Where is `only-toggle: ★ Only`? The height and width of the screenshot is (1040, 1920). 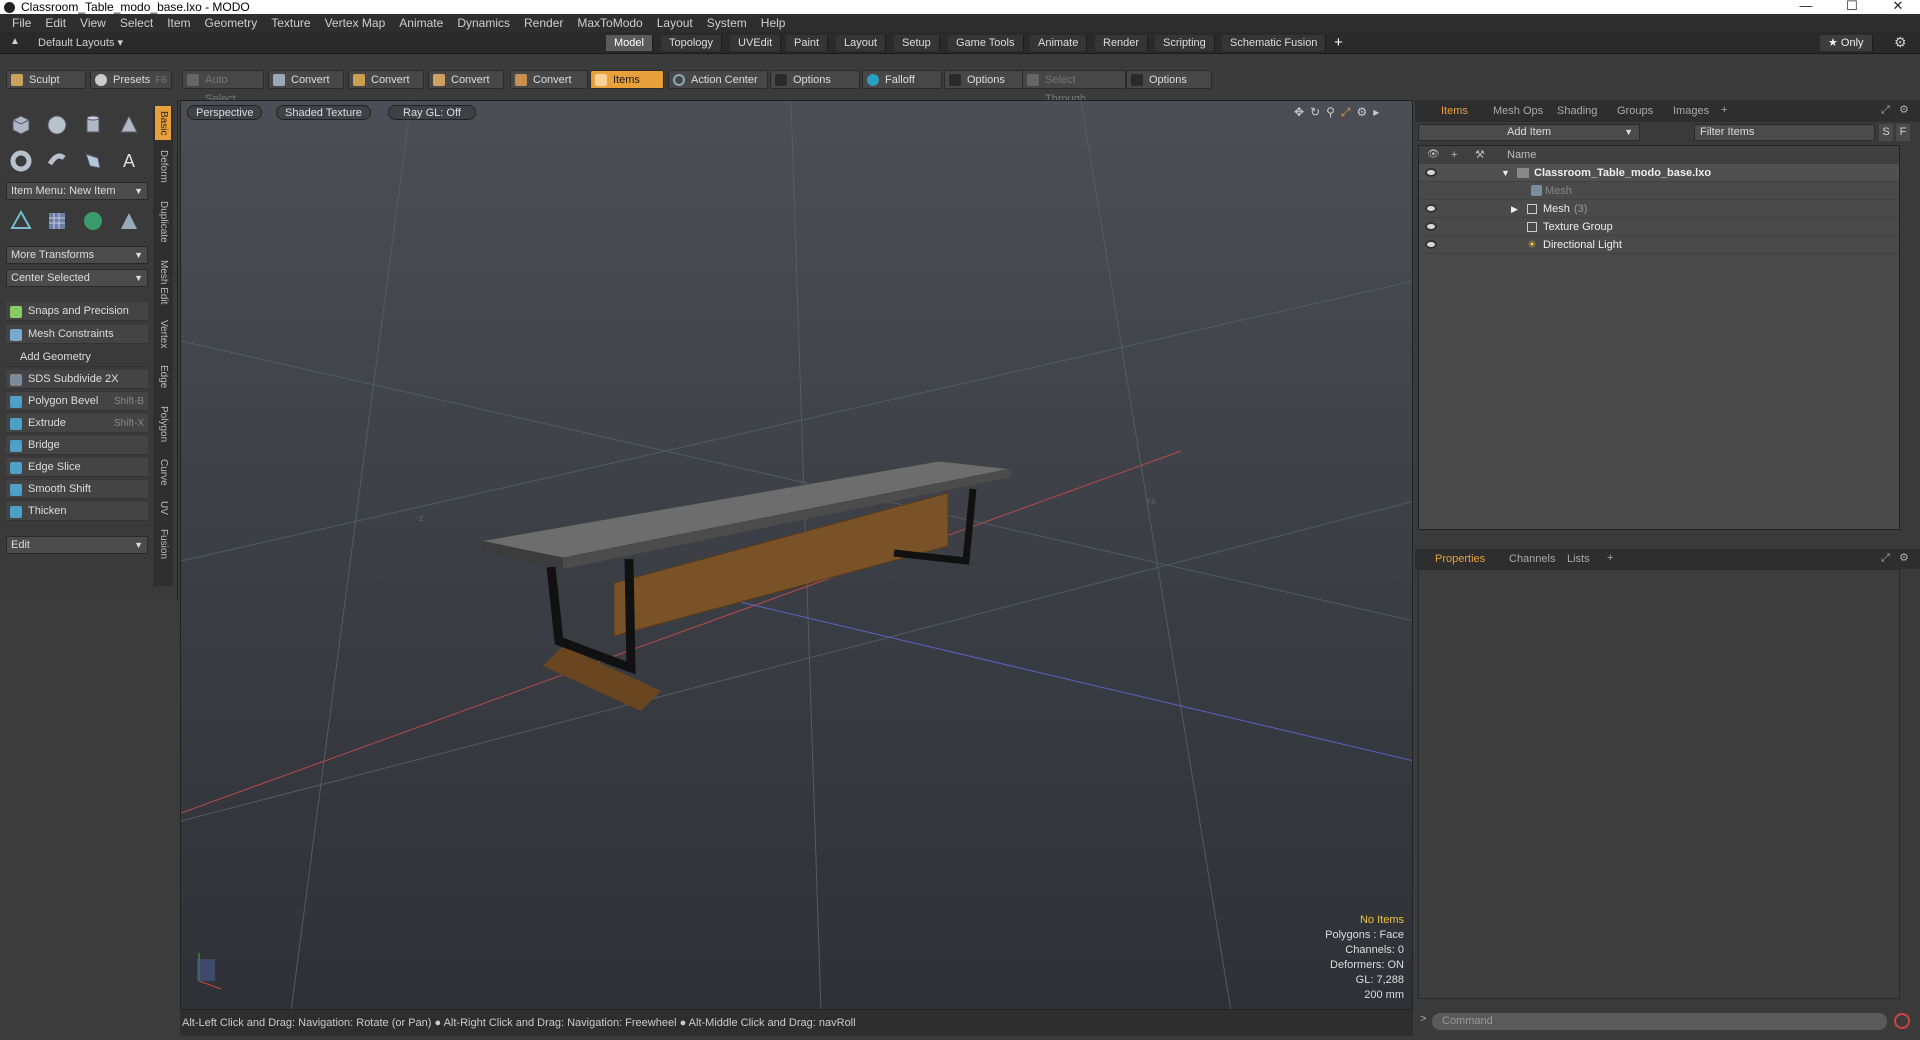
only-toggle: ★ Only is located at coordinates (1846, 43).